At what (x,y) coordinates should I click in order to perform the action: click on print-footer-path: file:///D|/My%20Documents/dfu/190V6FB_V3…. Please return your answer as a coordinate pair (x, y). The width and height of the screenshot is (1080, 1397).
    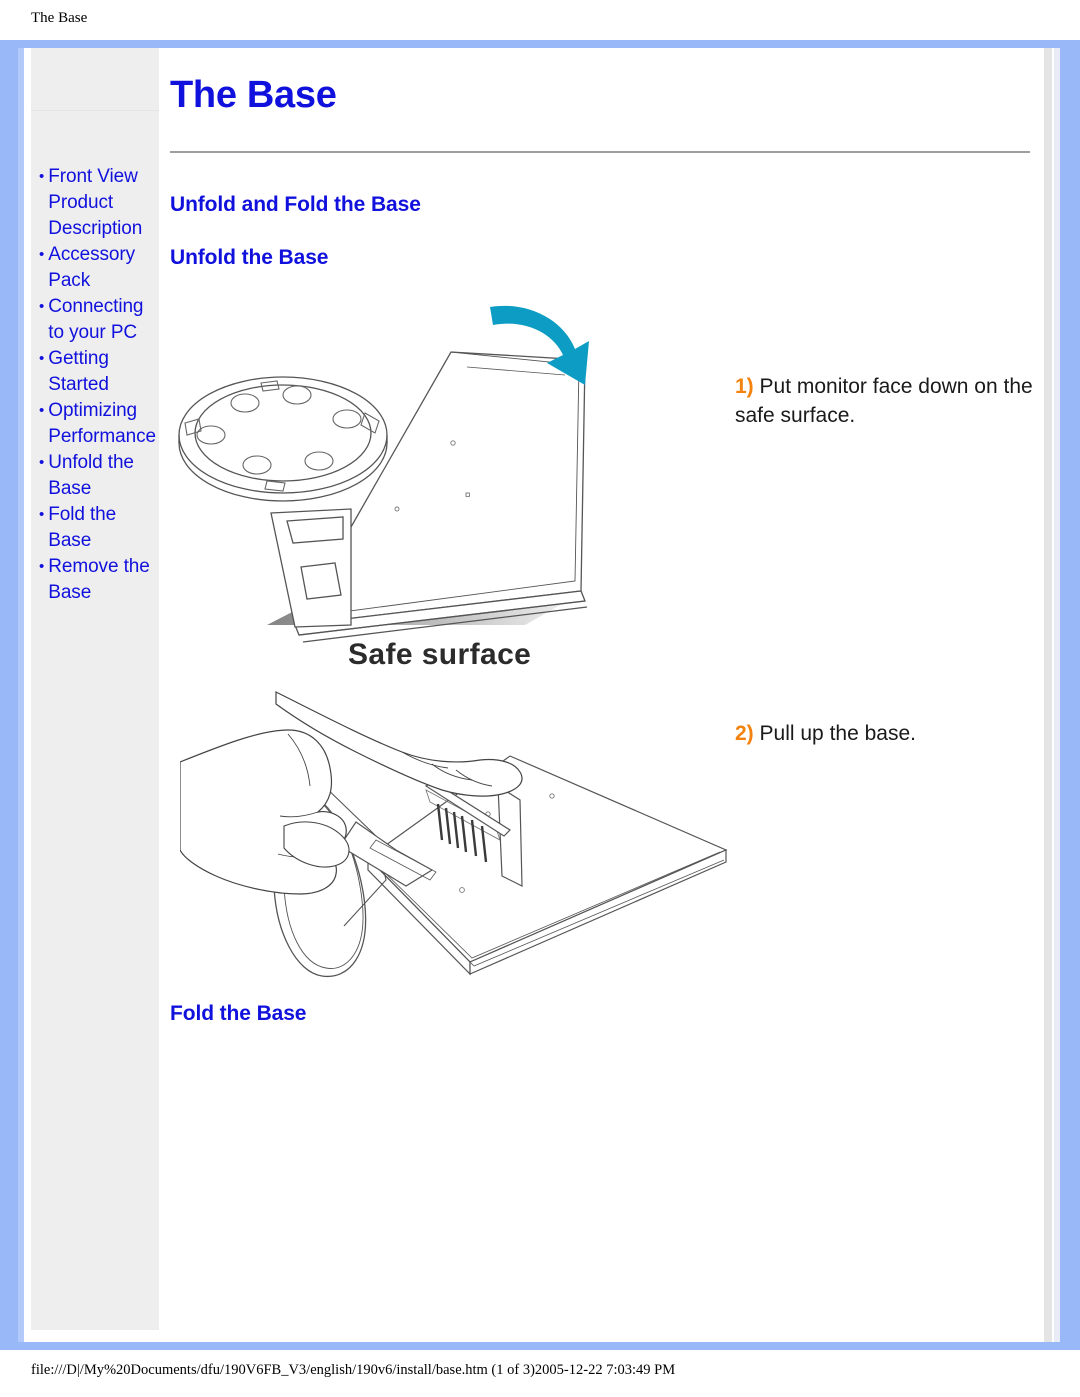
    Looking at the image, I should click on (353, 1369).